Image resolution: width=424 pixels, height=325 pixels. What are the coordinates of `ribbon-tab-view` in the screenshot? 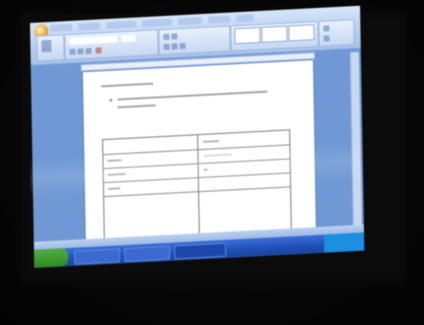 It's located at (245, 18).